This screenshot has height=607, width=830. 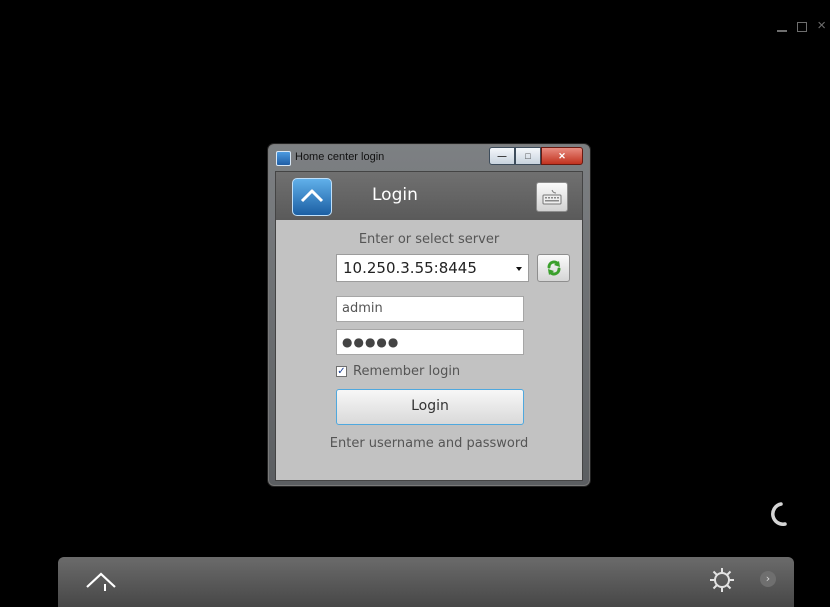 What do you see at coordinates (340, 157) in the screenshot?
I see `dialog-title: Home center login` at bounding box center [340, 157].